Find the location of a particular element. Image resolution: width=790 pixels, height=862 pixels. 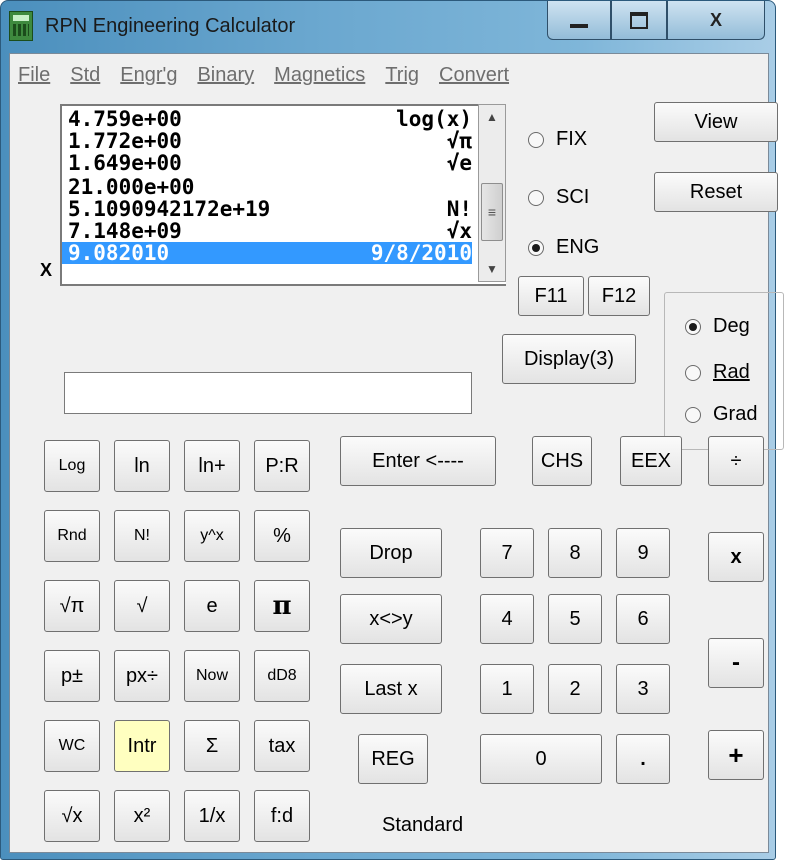

radio-sci-icon is located at coordinates (536, 197).